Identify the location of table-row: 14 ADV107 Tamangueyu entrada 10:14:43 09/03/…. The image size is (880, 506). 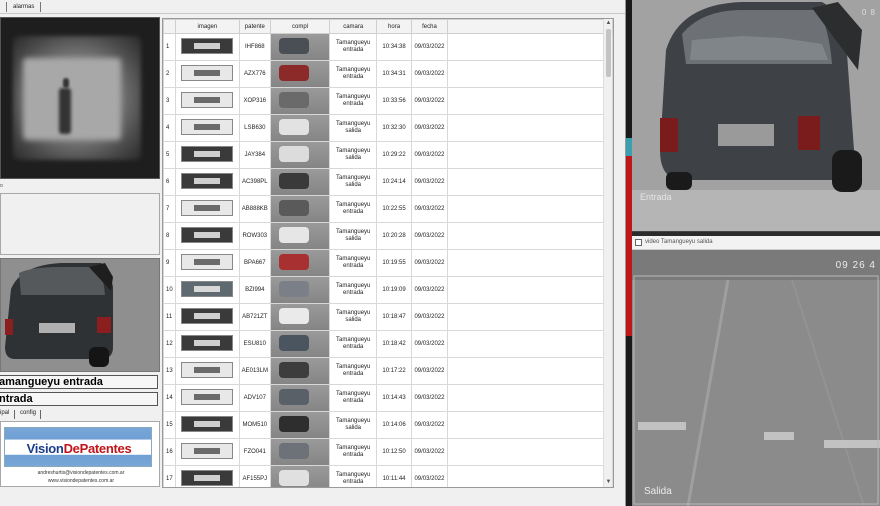
(388, 398).